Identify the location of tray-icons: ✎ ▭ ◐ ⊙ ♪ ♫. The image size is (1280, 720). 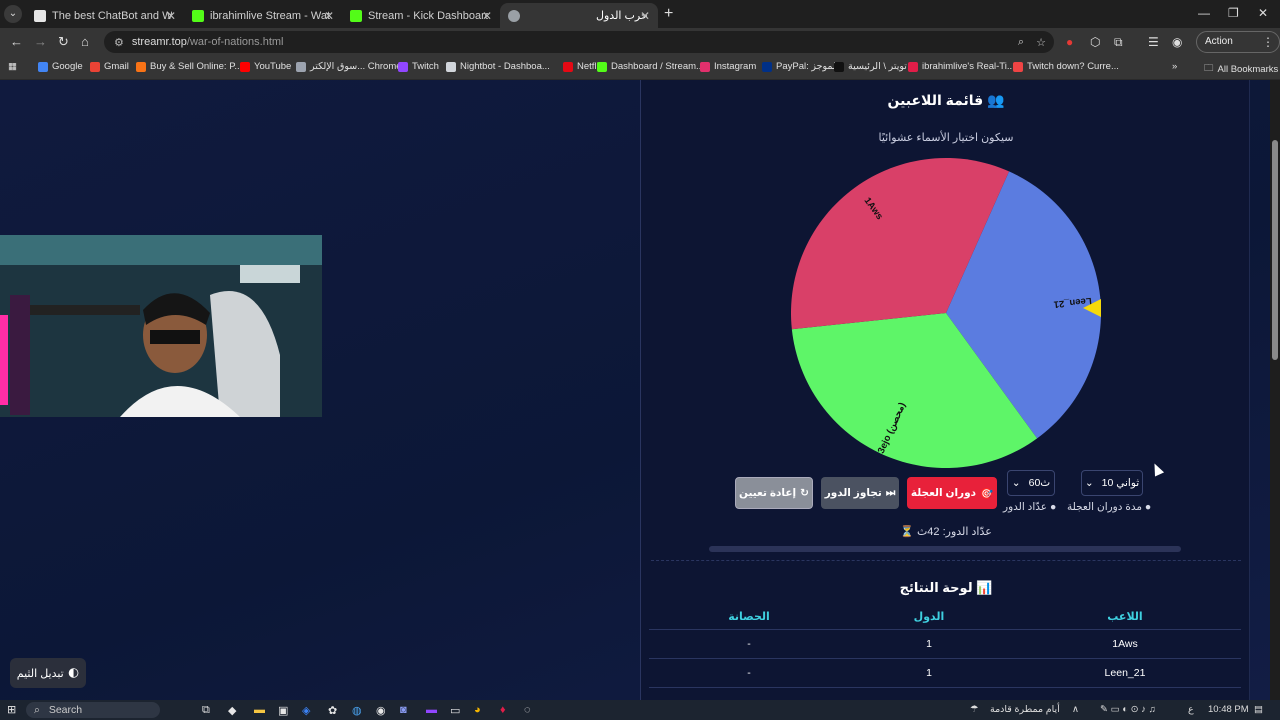
(1128, 709).